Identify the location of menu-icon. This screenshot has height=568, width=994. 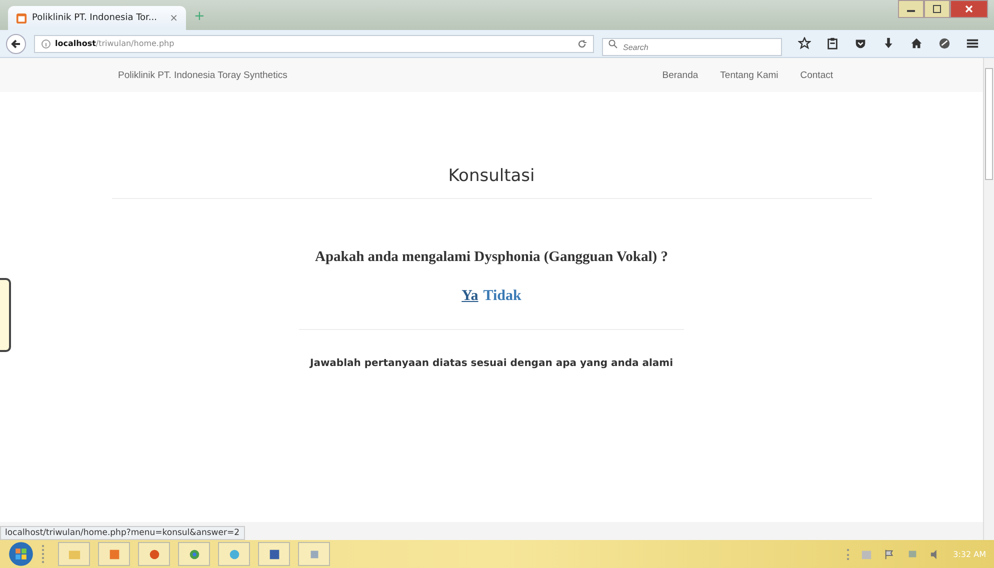
(972, 43).